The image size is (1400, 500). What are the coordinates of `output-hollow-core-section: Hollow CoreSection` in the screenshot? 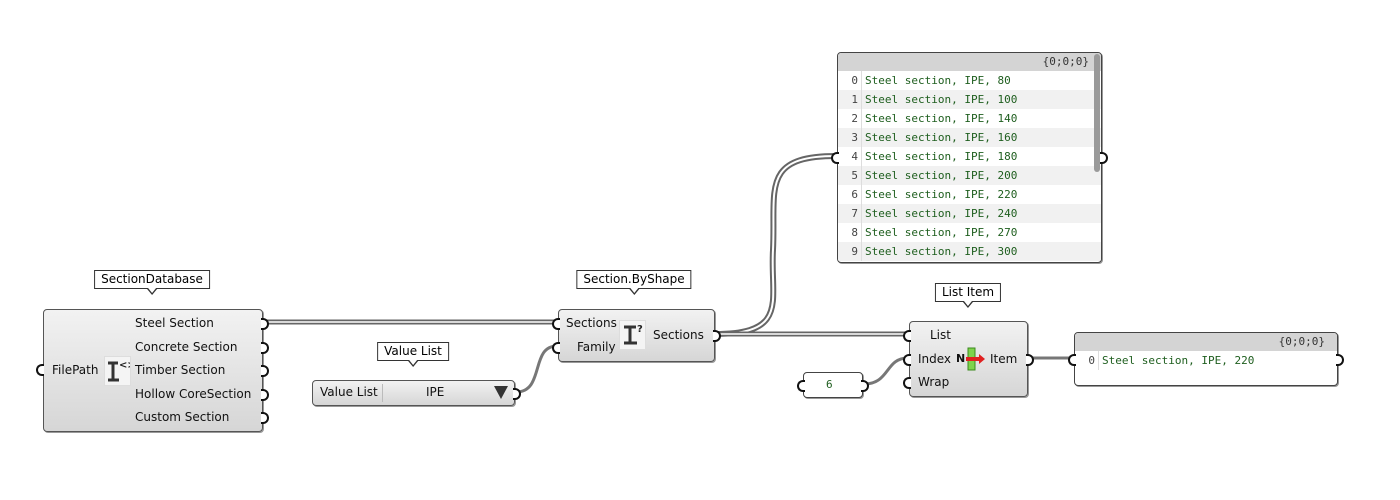 It's located at (193, 394).